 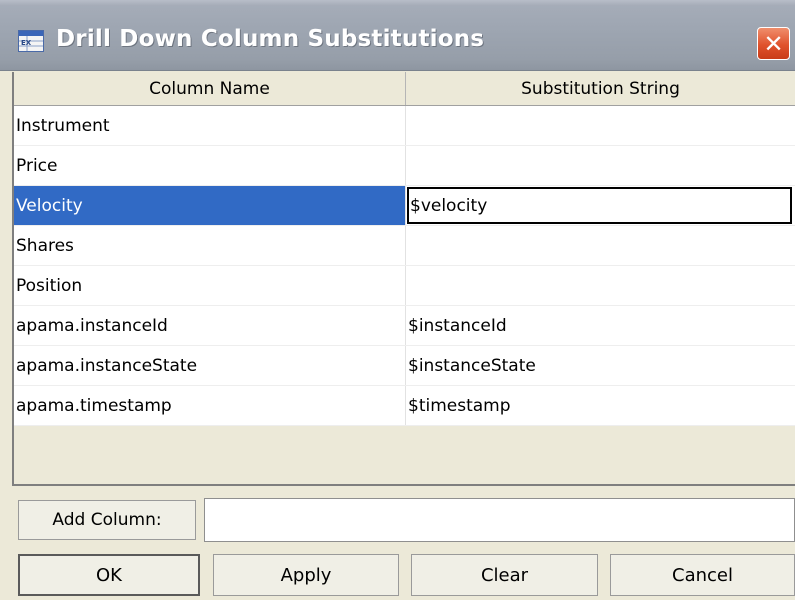 What do you see at coordinates (210, 165) in the screenshot?
I see `column-name-cell: Price` at bounding box center [210, 165].